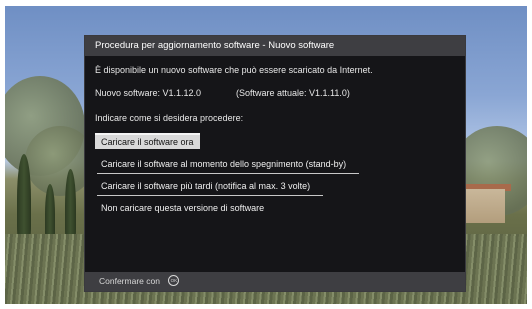  I want to click on ok-button-icon: OK, so click(174, 281).